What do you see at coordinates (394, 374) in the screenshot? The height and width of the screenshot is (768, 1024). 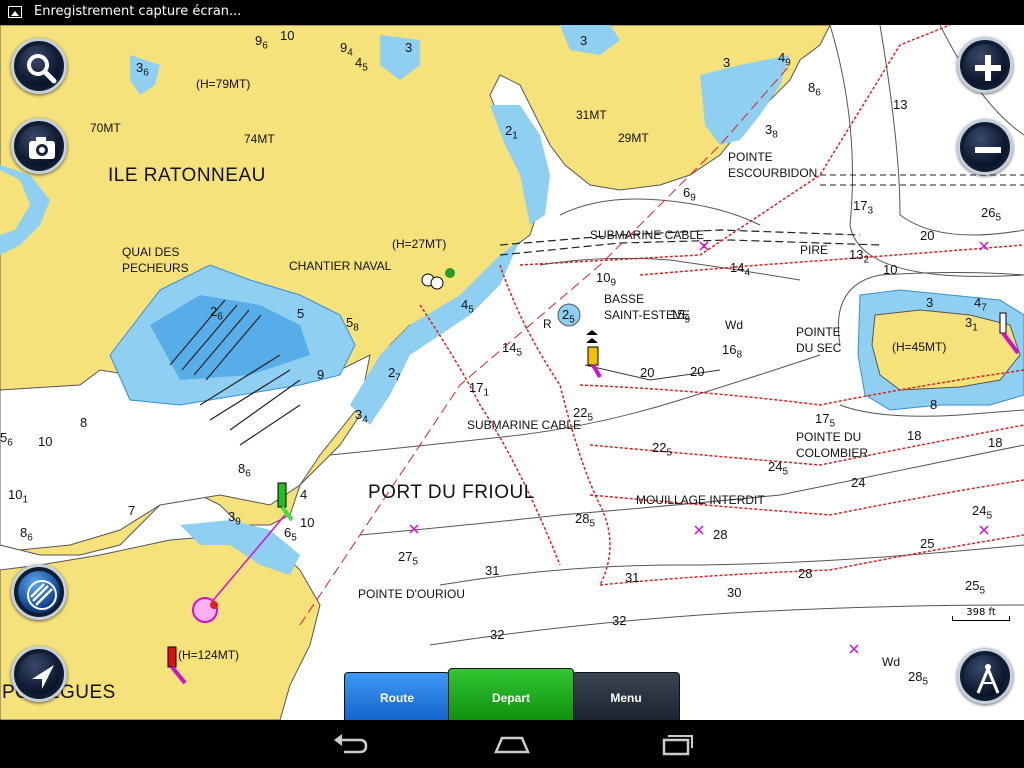 I see `sounding: 27` at bounding box center [394, 374].